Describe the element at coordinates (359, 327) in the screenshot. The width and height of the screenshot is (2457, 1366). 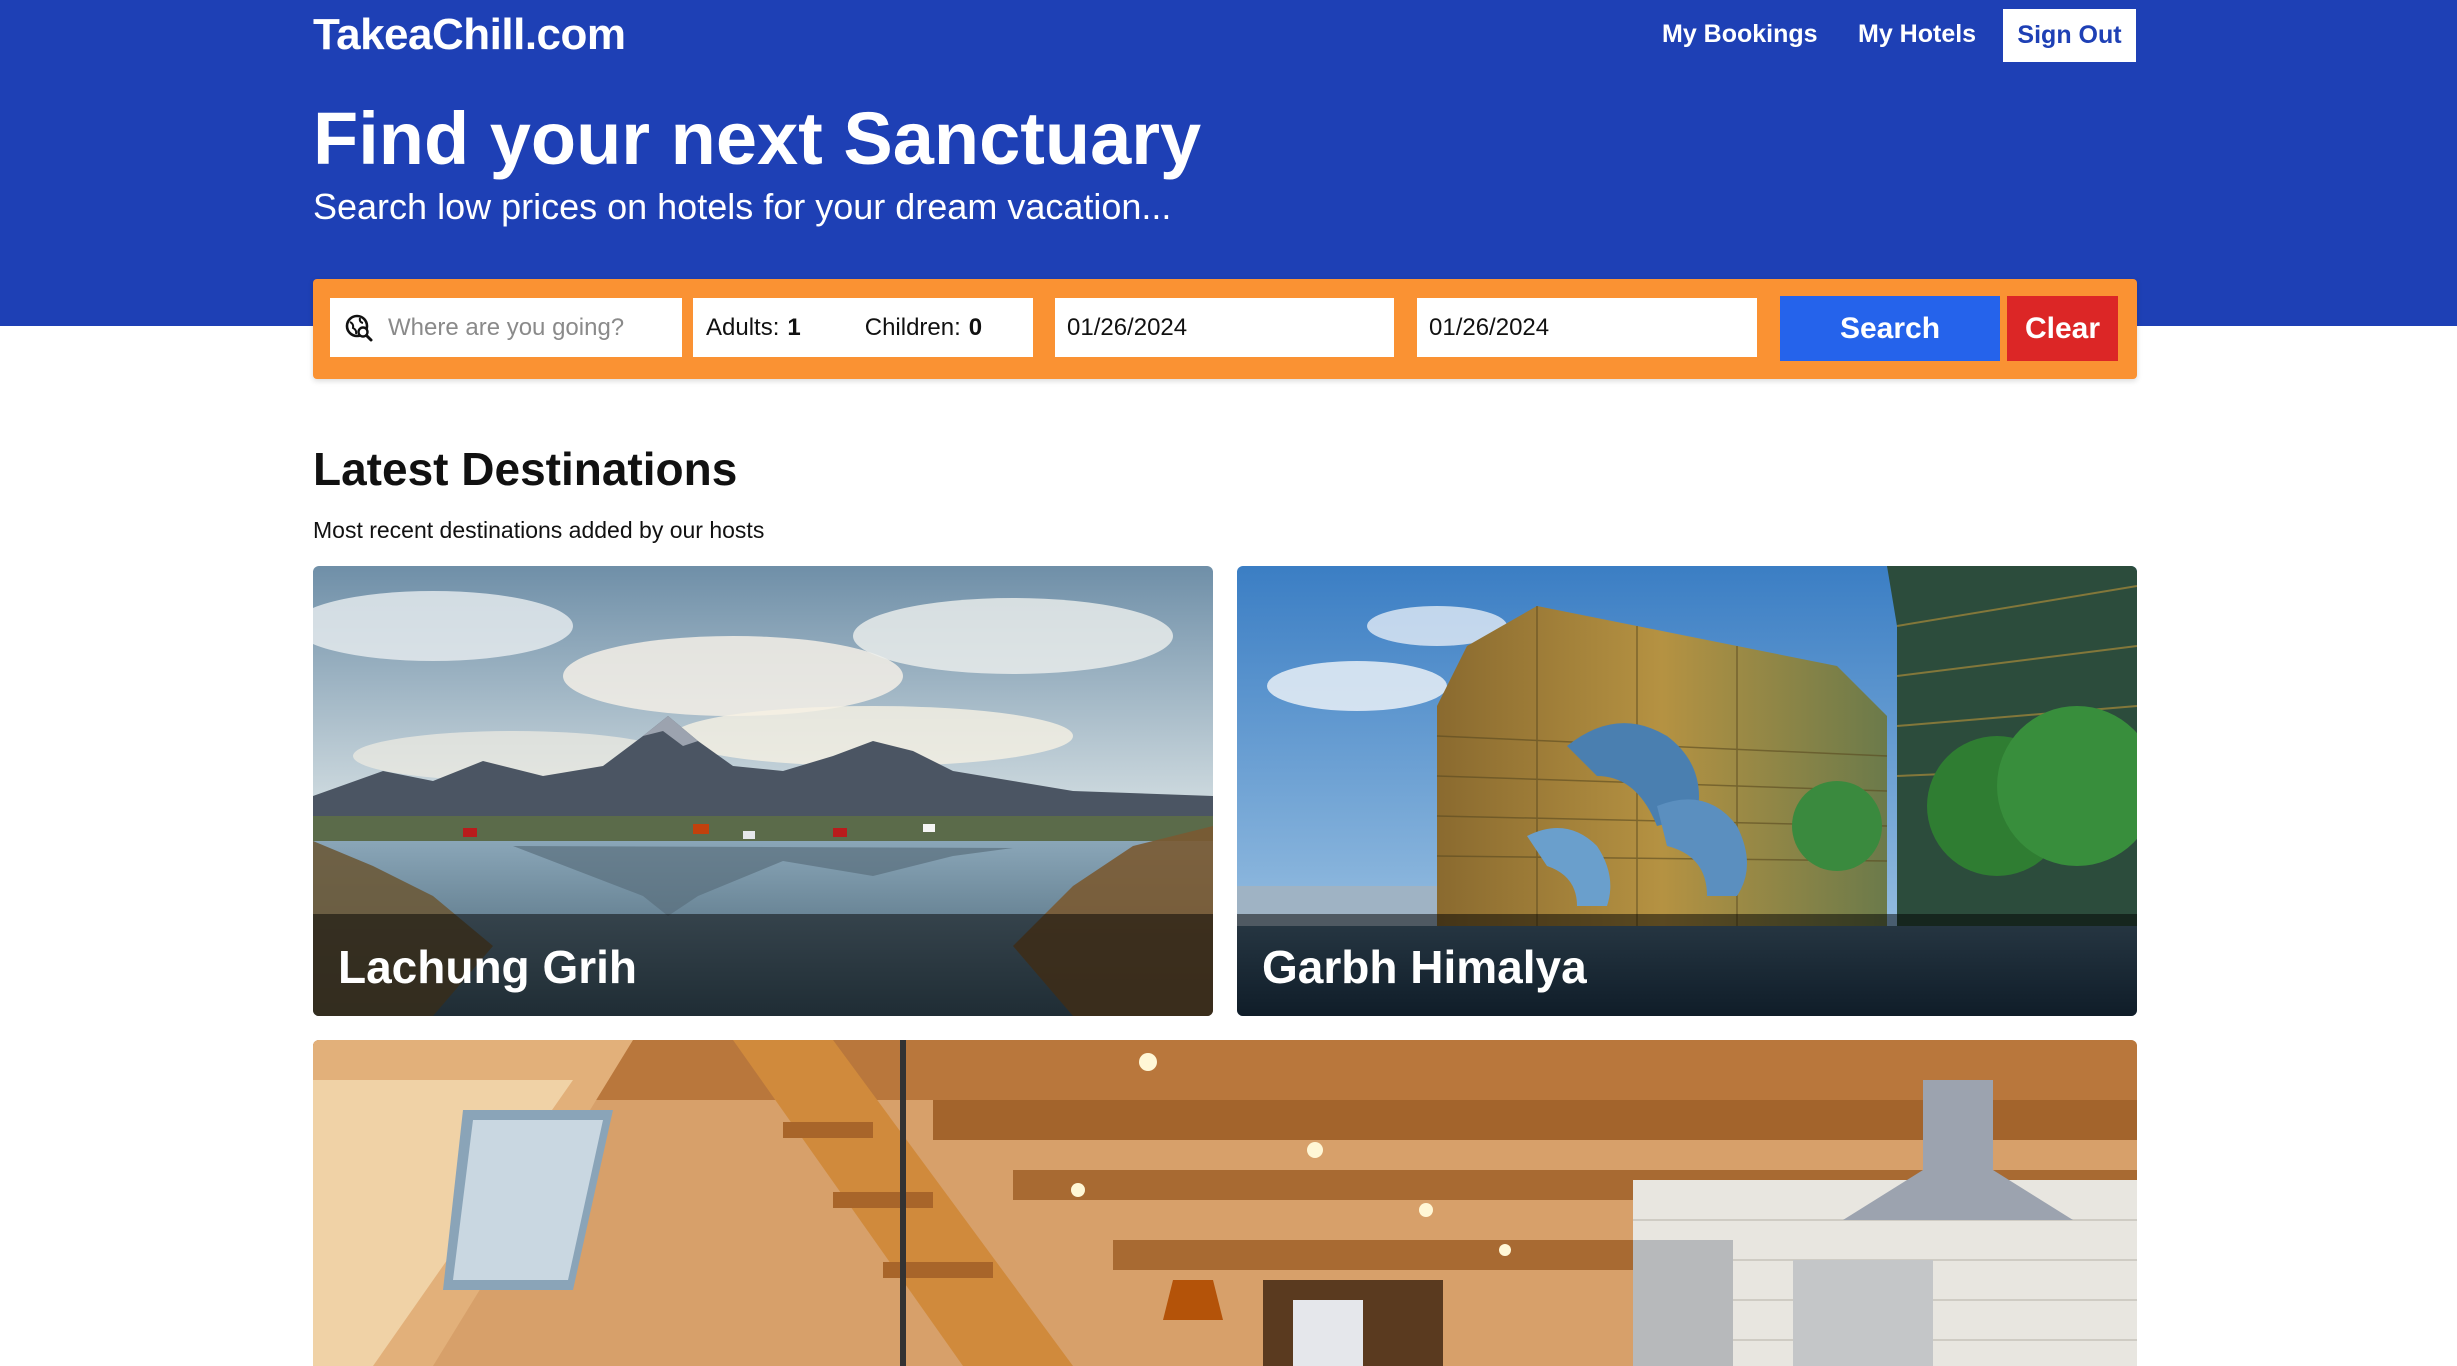
I see `globe-search-icon` at that location.